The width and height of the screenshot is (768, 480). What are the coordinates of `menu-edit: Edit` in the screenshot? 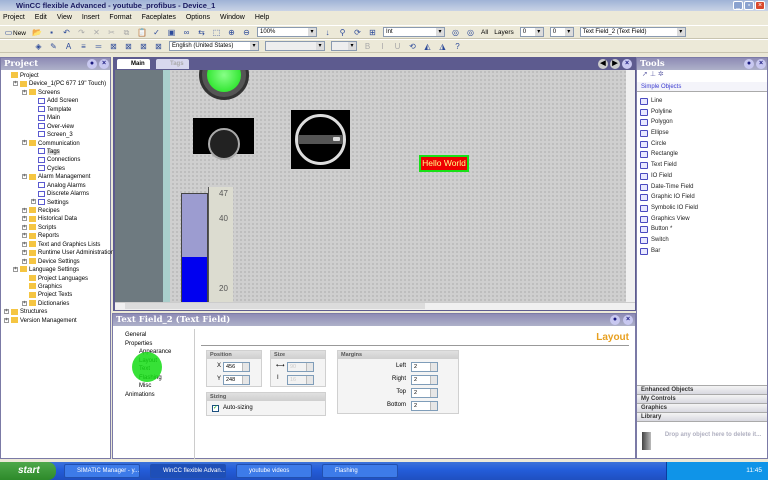 It's located at (41, 18).